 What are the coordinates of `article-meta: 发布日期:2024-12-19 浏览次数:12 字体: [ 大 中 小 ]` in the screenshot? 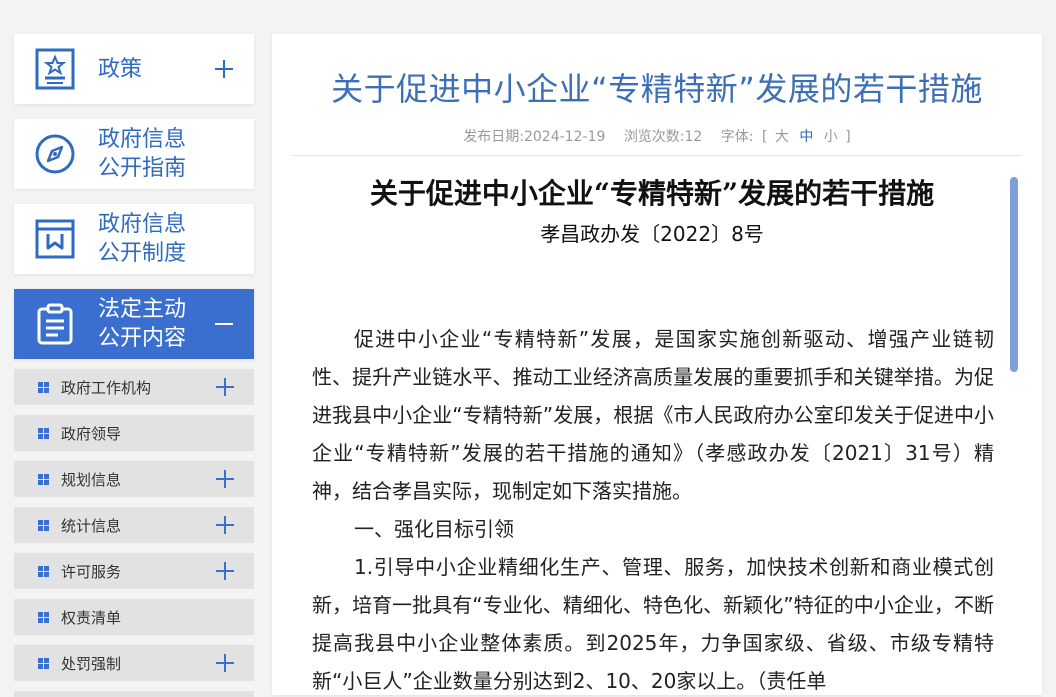 It's located at (657, 136).